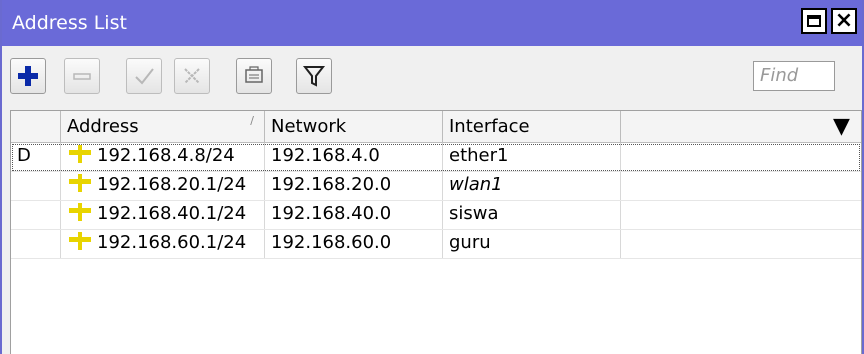 The image size is (864, 354). I want to click on table-row: 192.168.20.1/24 192.168.20.0 wlan1, so click(436, 186).